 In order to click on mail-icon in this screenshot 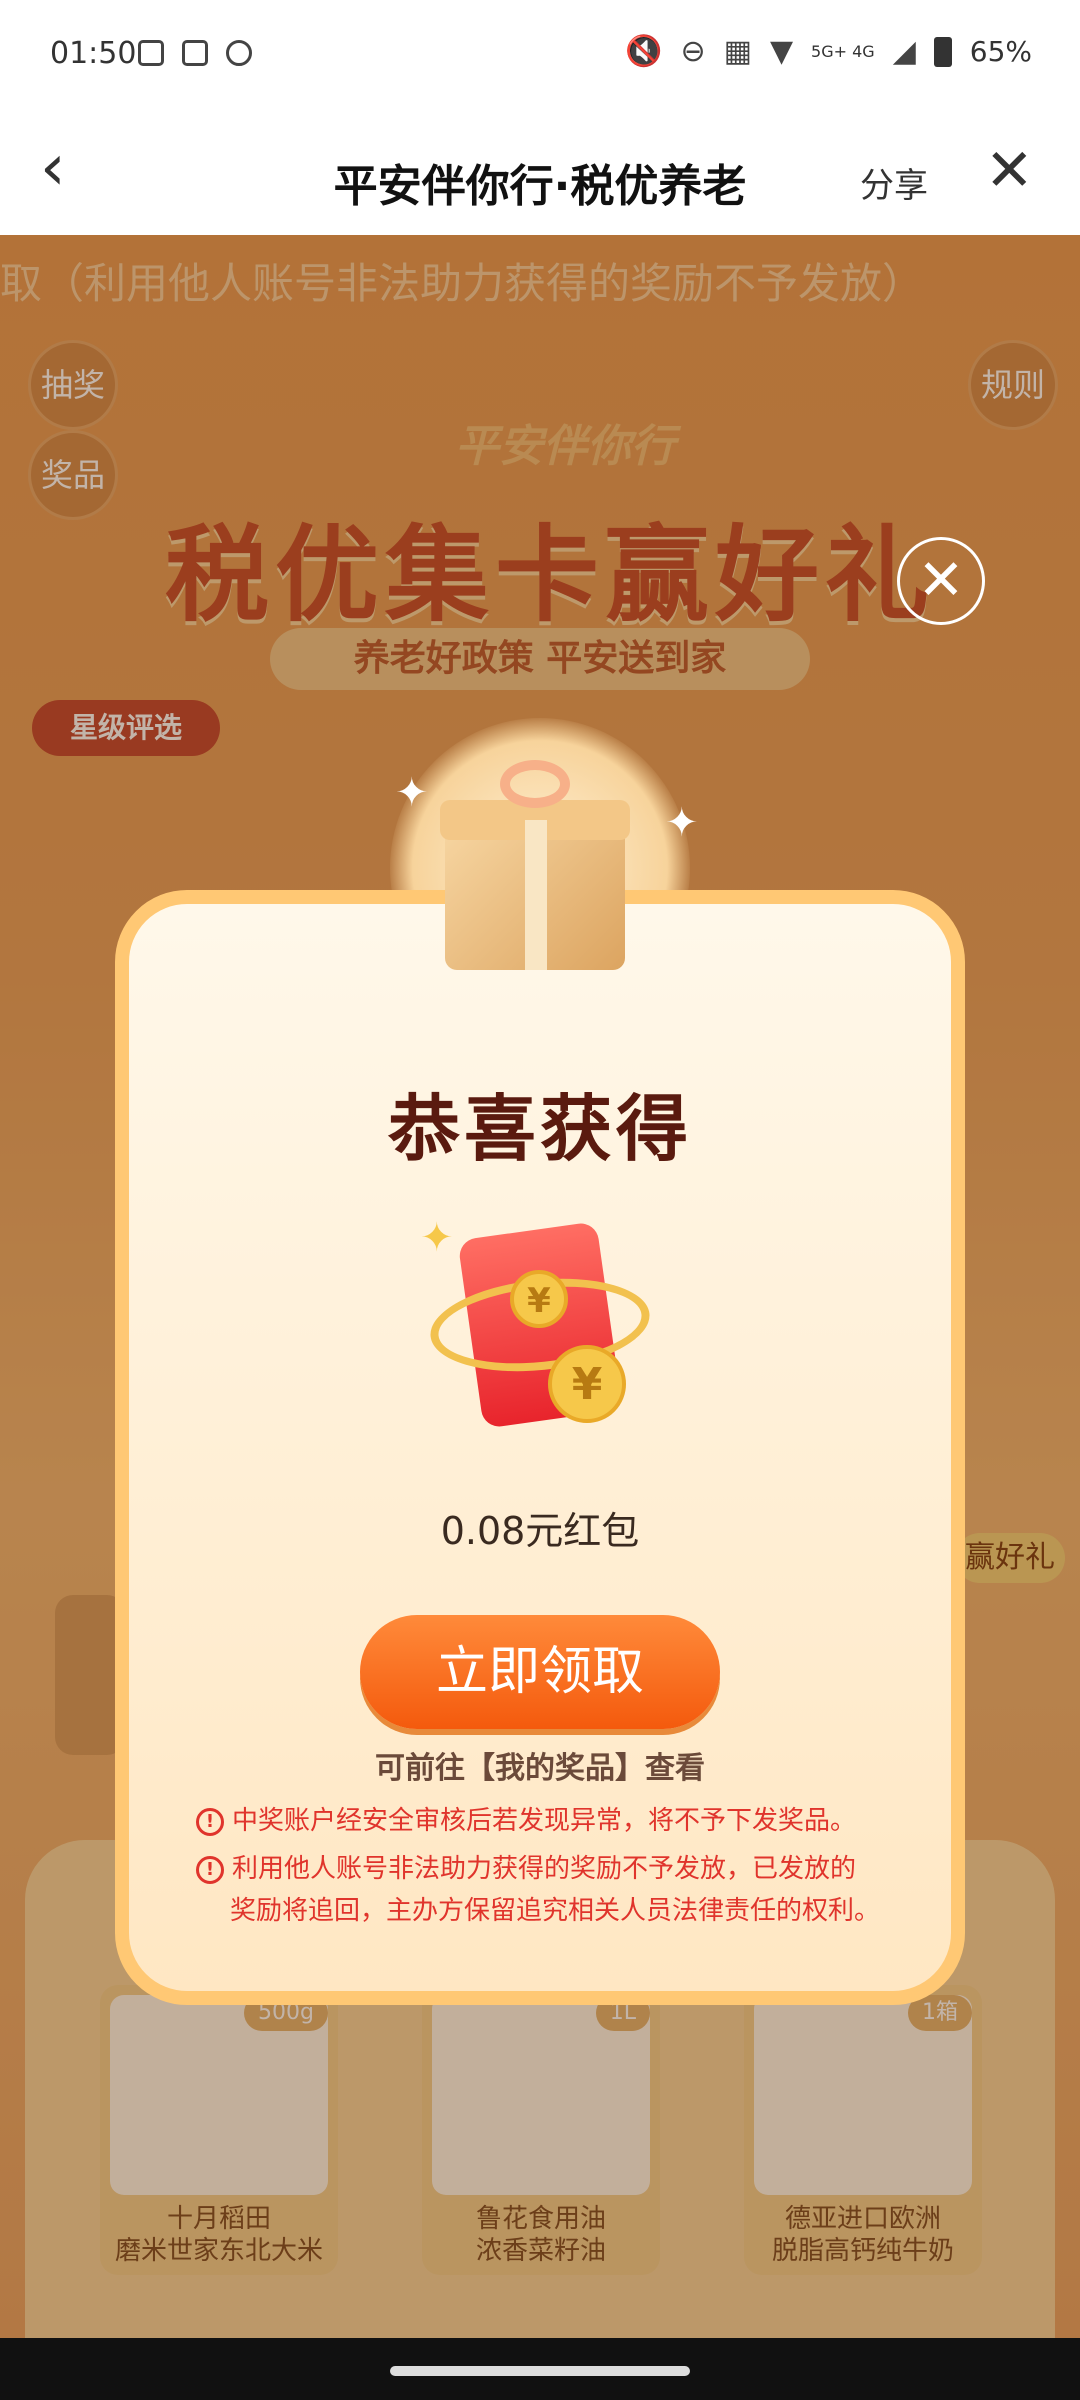, I will do `click(195, 53)`.